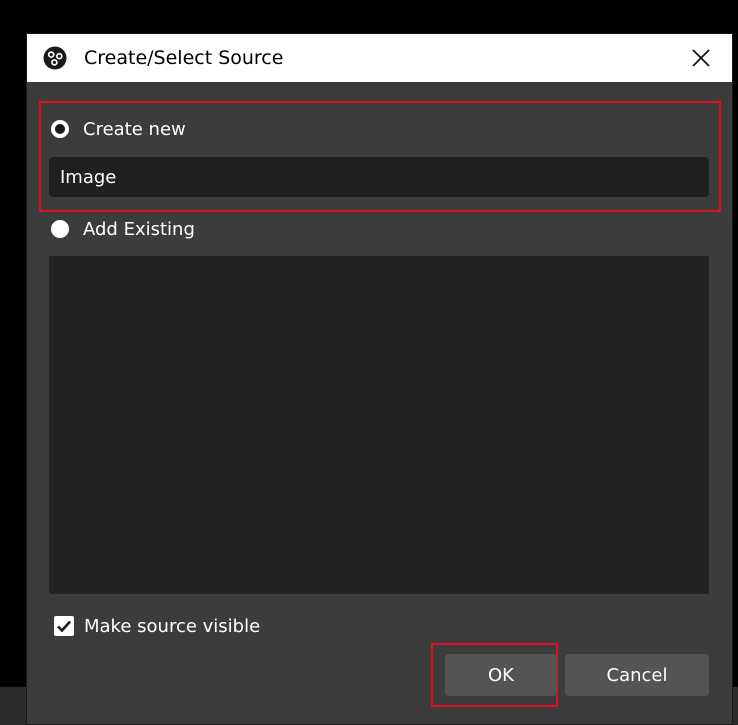  I want to click on make-visible-checkbox, so click(64, 626).